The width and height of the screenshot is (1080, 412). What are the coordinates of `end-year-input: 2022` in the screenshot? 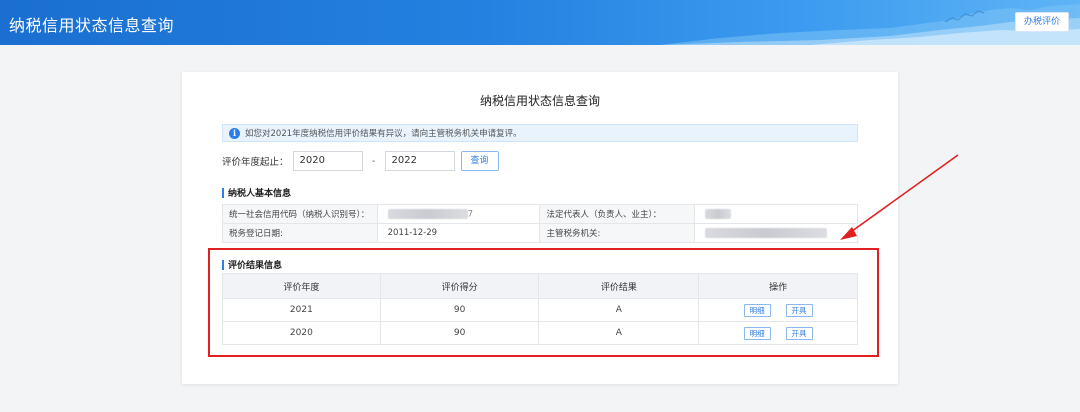 It's located at (419, 161).